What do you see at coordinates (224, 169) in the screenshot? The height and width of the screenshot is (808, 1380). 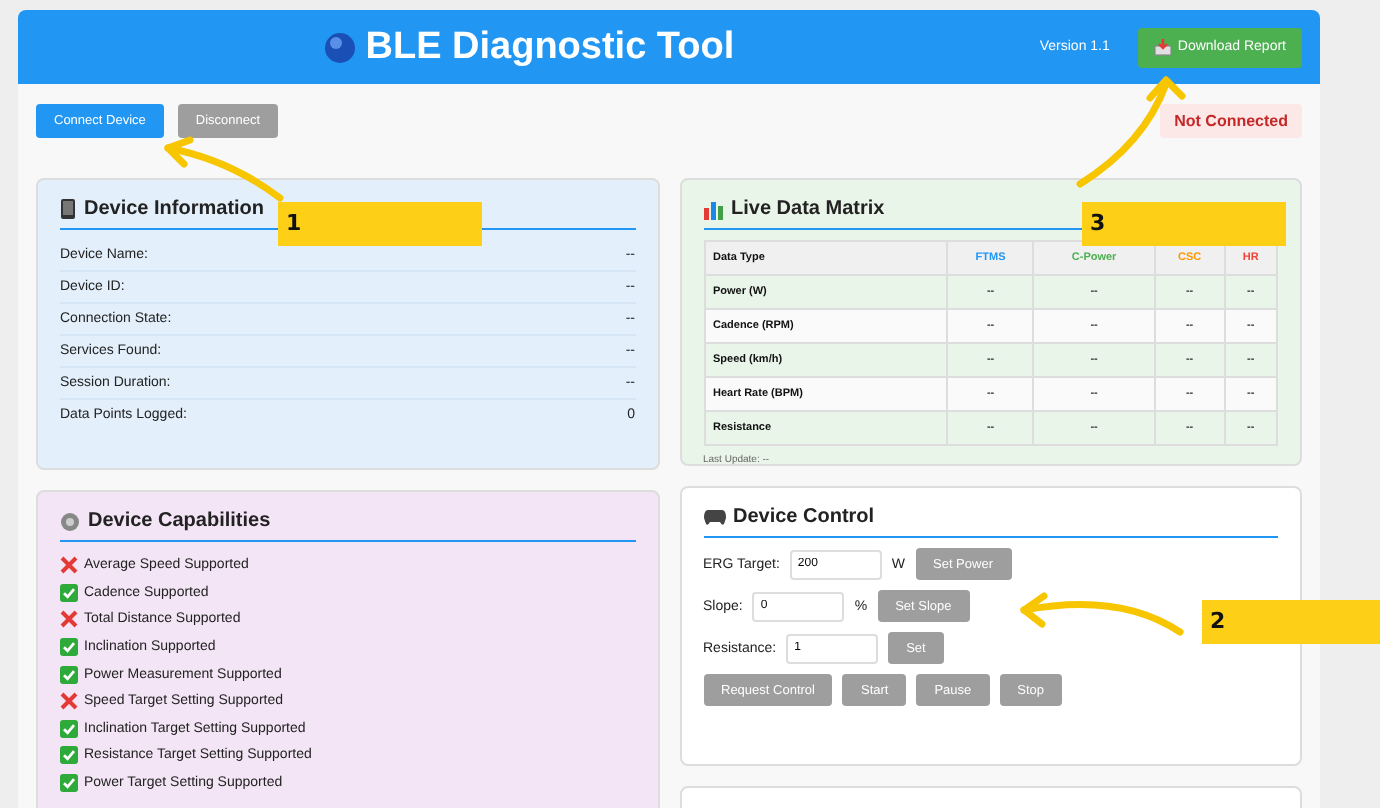 I see `annotation-arrow` at bounding box center [224, 169].